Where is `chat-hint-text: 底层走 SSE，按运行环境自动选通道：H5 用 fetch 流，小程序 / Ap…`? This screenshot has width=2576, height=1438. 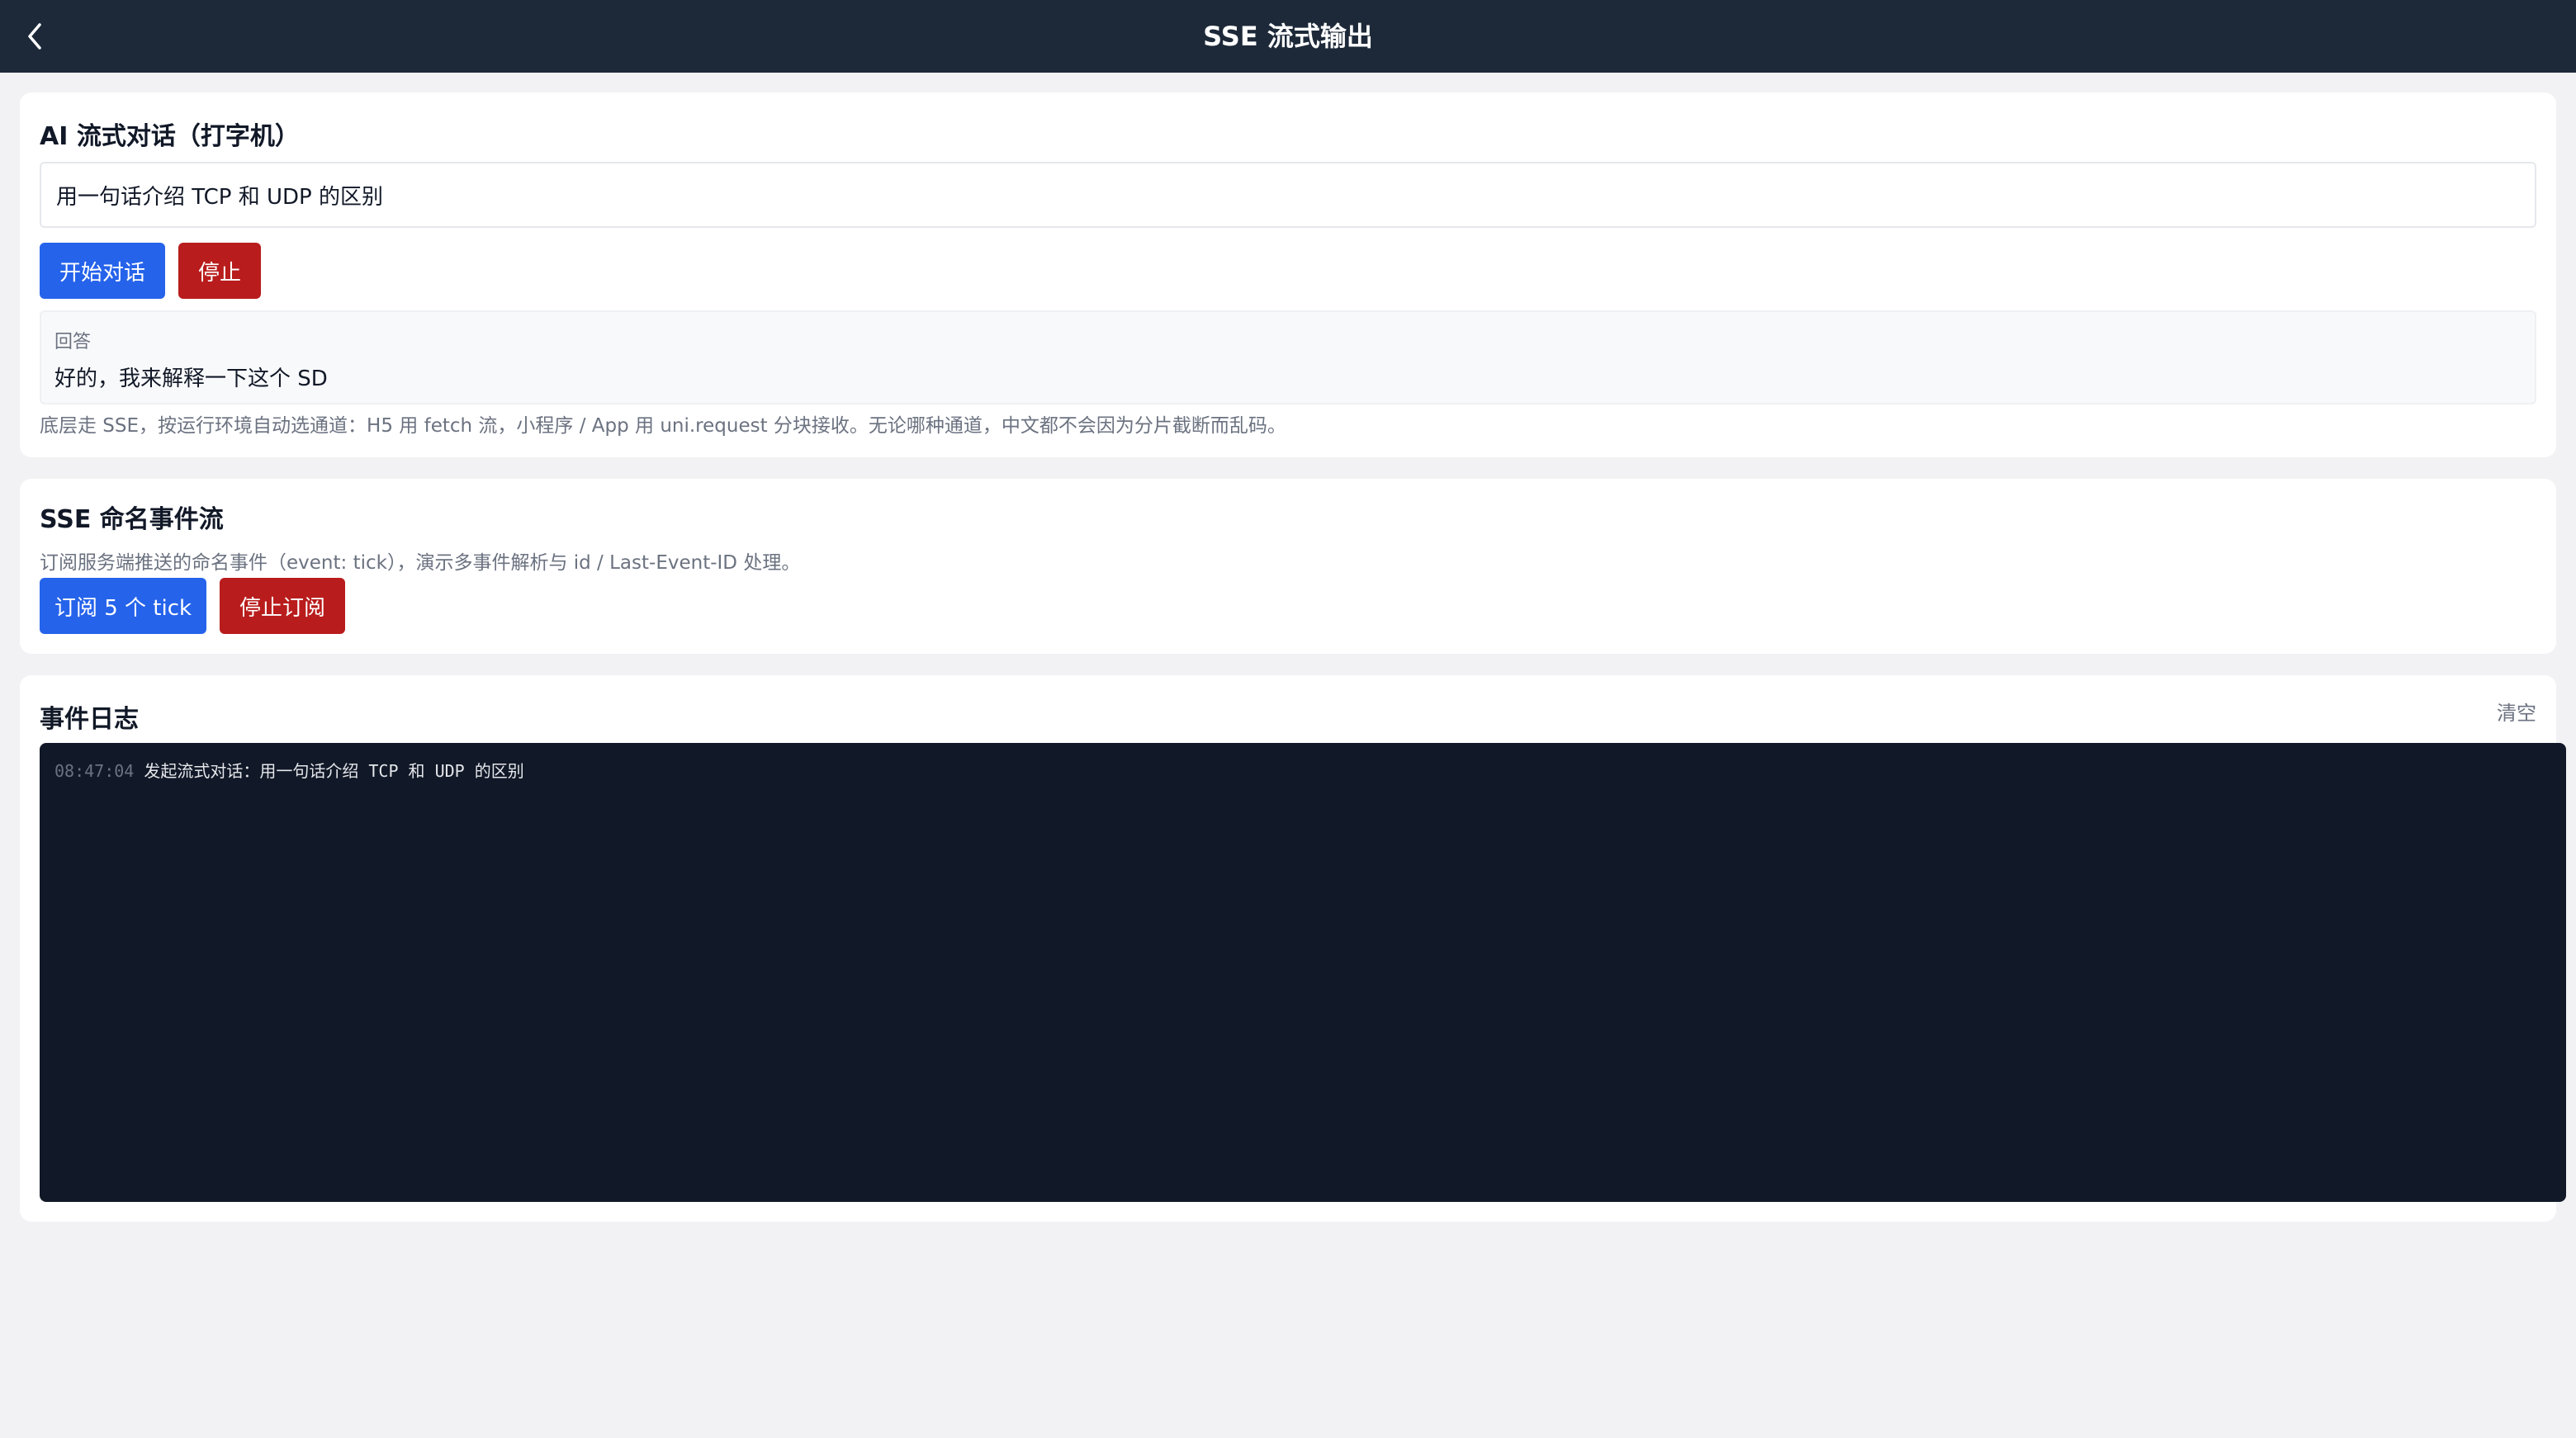
chat-hint-text: 底层走 SSE，按运行环境自动选通道：H5 用 fetch 流，小程序 / Ap… is located at coordinates (663, 426).